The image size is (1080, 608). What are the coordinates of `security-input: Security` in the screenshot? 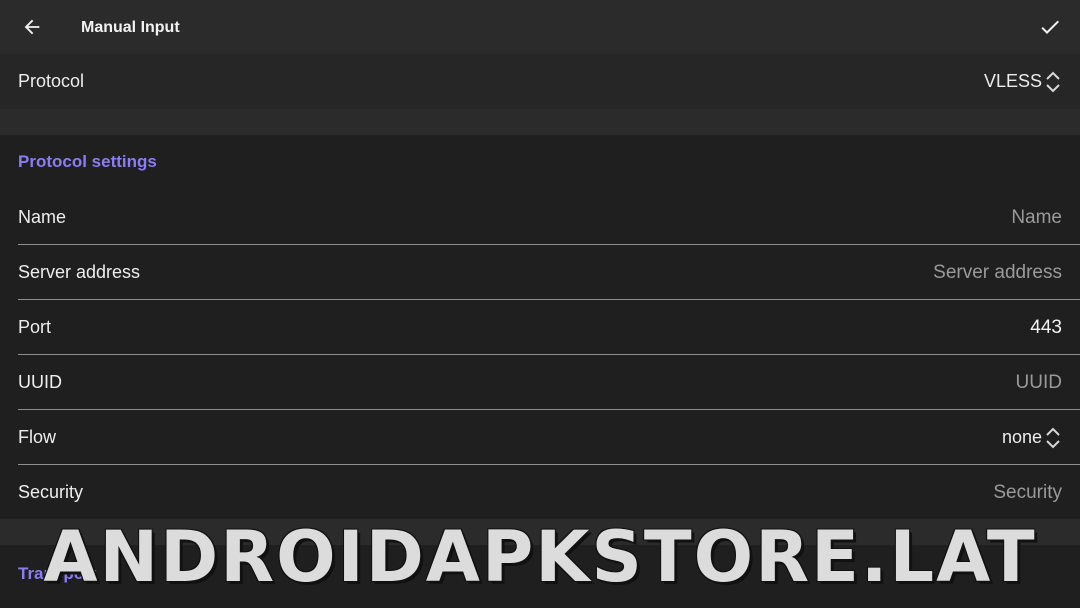 It's located at (1027, 492).